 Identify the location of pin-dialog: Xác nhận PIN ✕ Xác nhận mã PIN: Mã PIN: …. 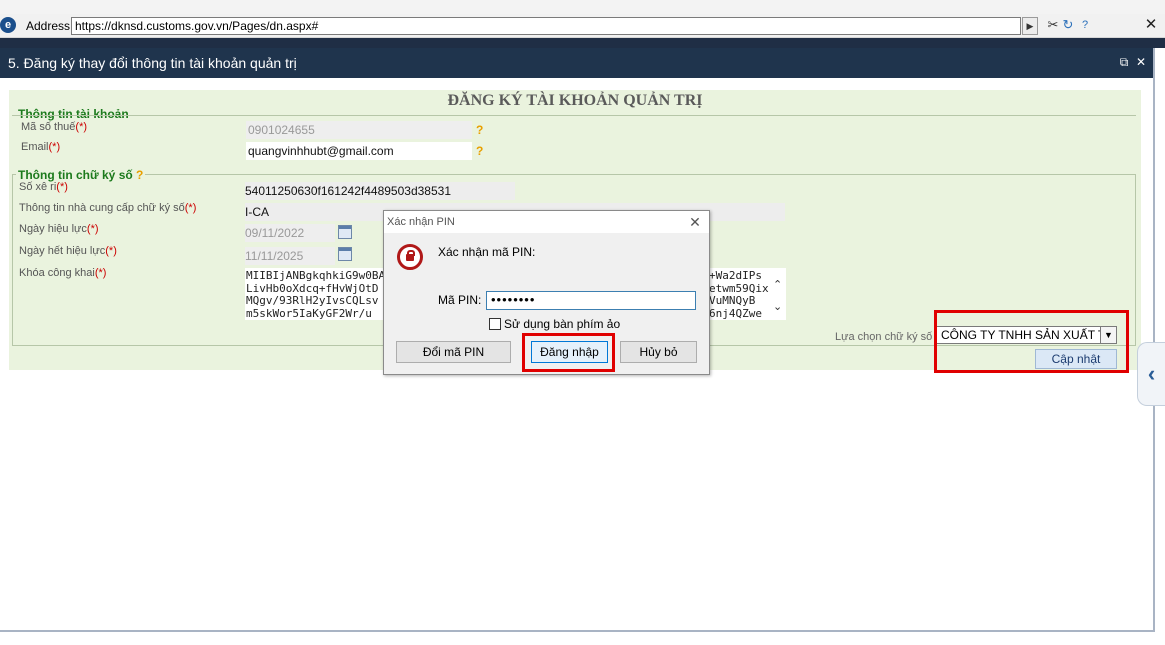
(546, 292).